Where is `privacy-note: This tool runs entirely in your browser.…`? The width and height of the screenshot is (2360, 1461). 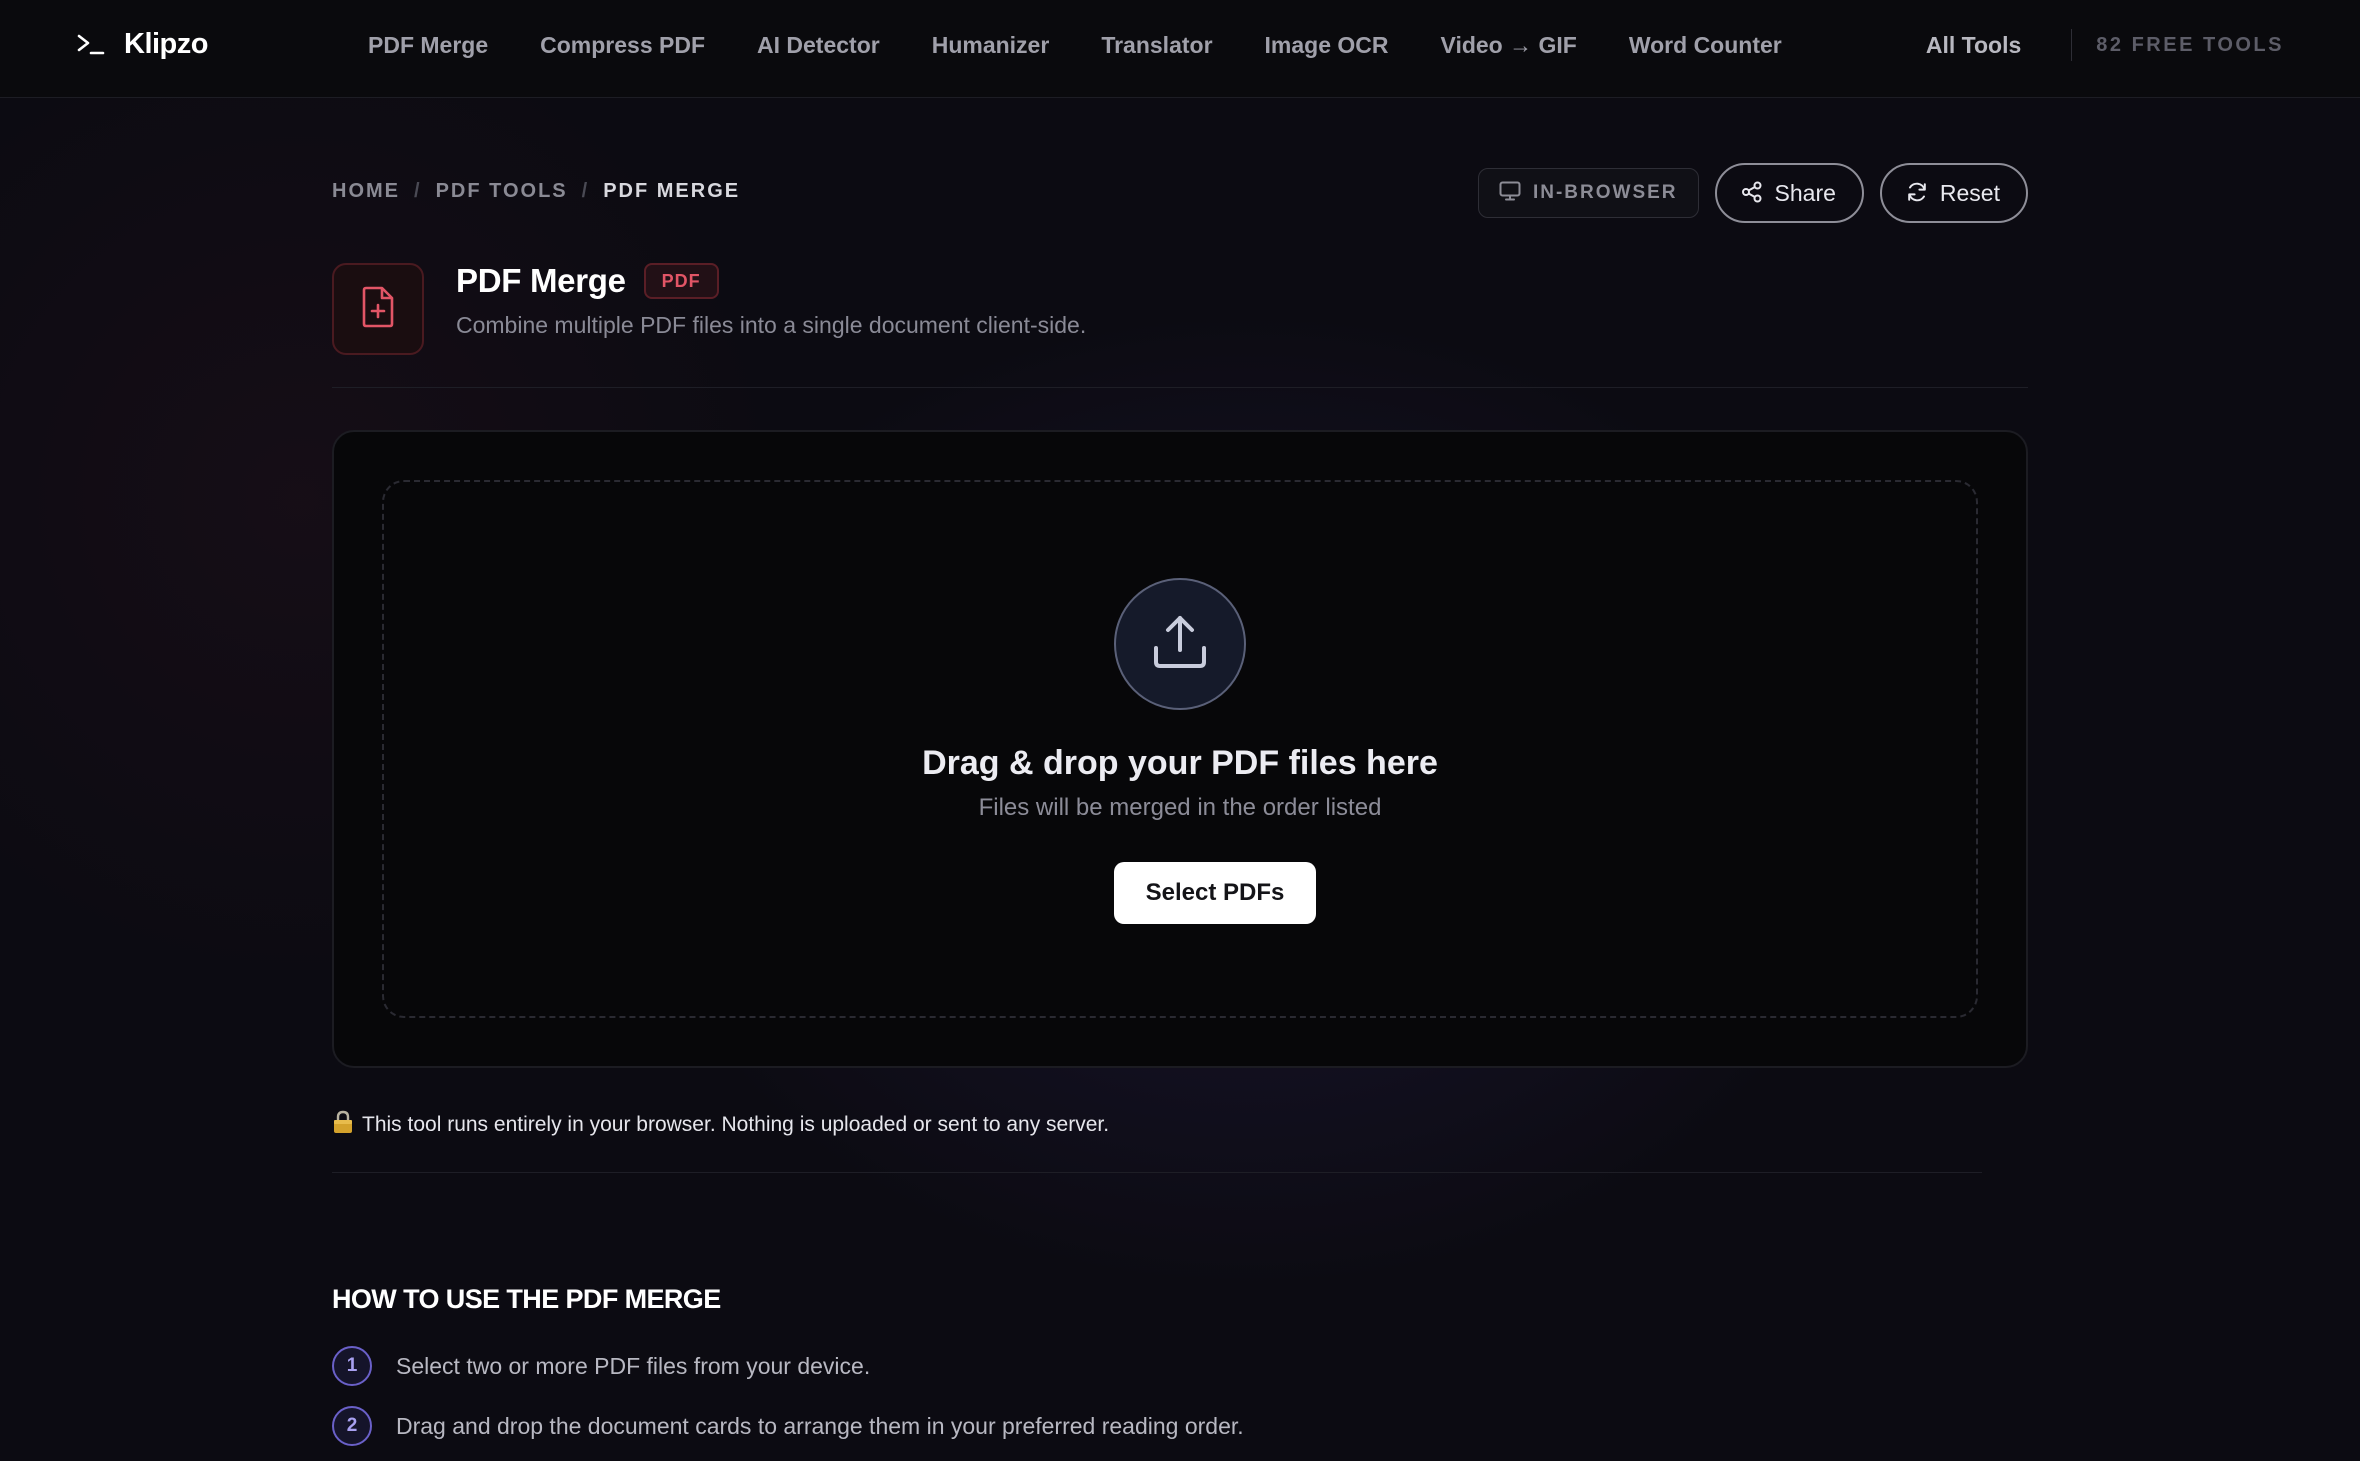
privacy-note: This tool runs entirely in your browser.… is located at coordinates (720, 1124).